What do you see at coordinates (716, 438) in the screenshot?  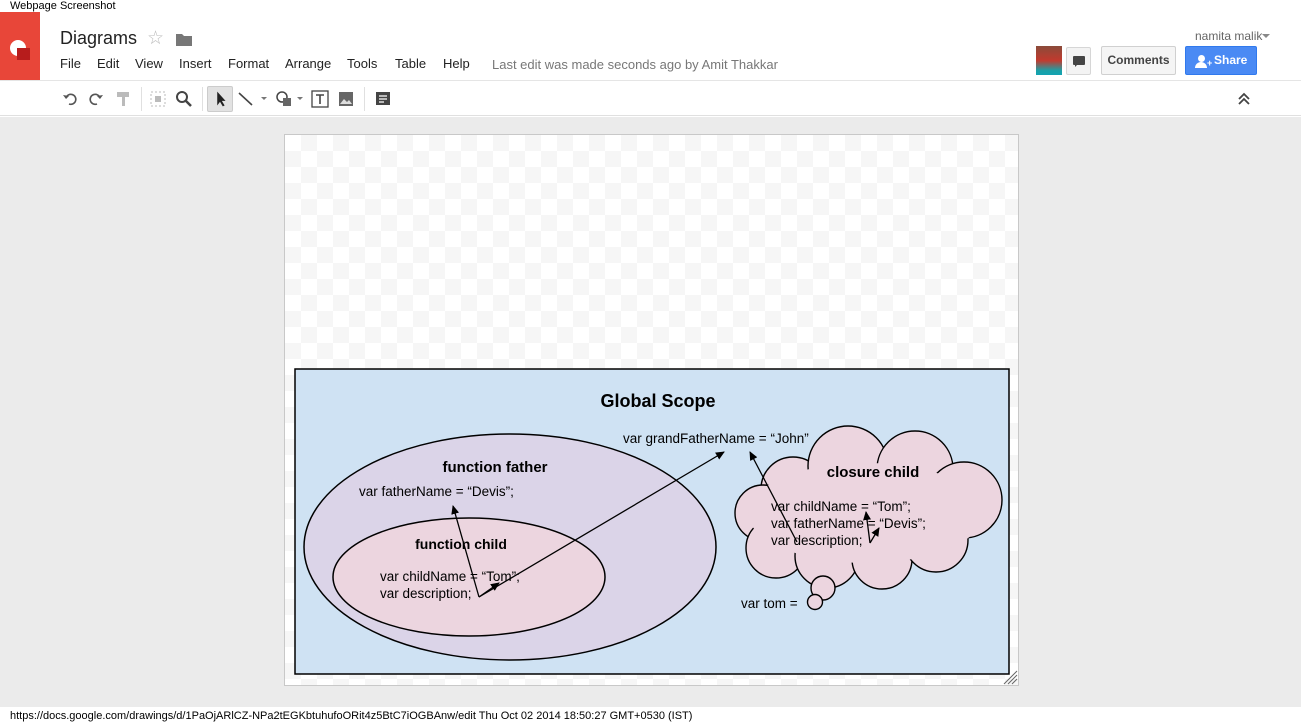 I see `grandfather-var: var grandFatherName = “John”` at bounding box center [716, 438].